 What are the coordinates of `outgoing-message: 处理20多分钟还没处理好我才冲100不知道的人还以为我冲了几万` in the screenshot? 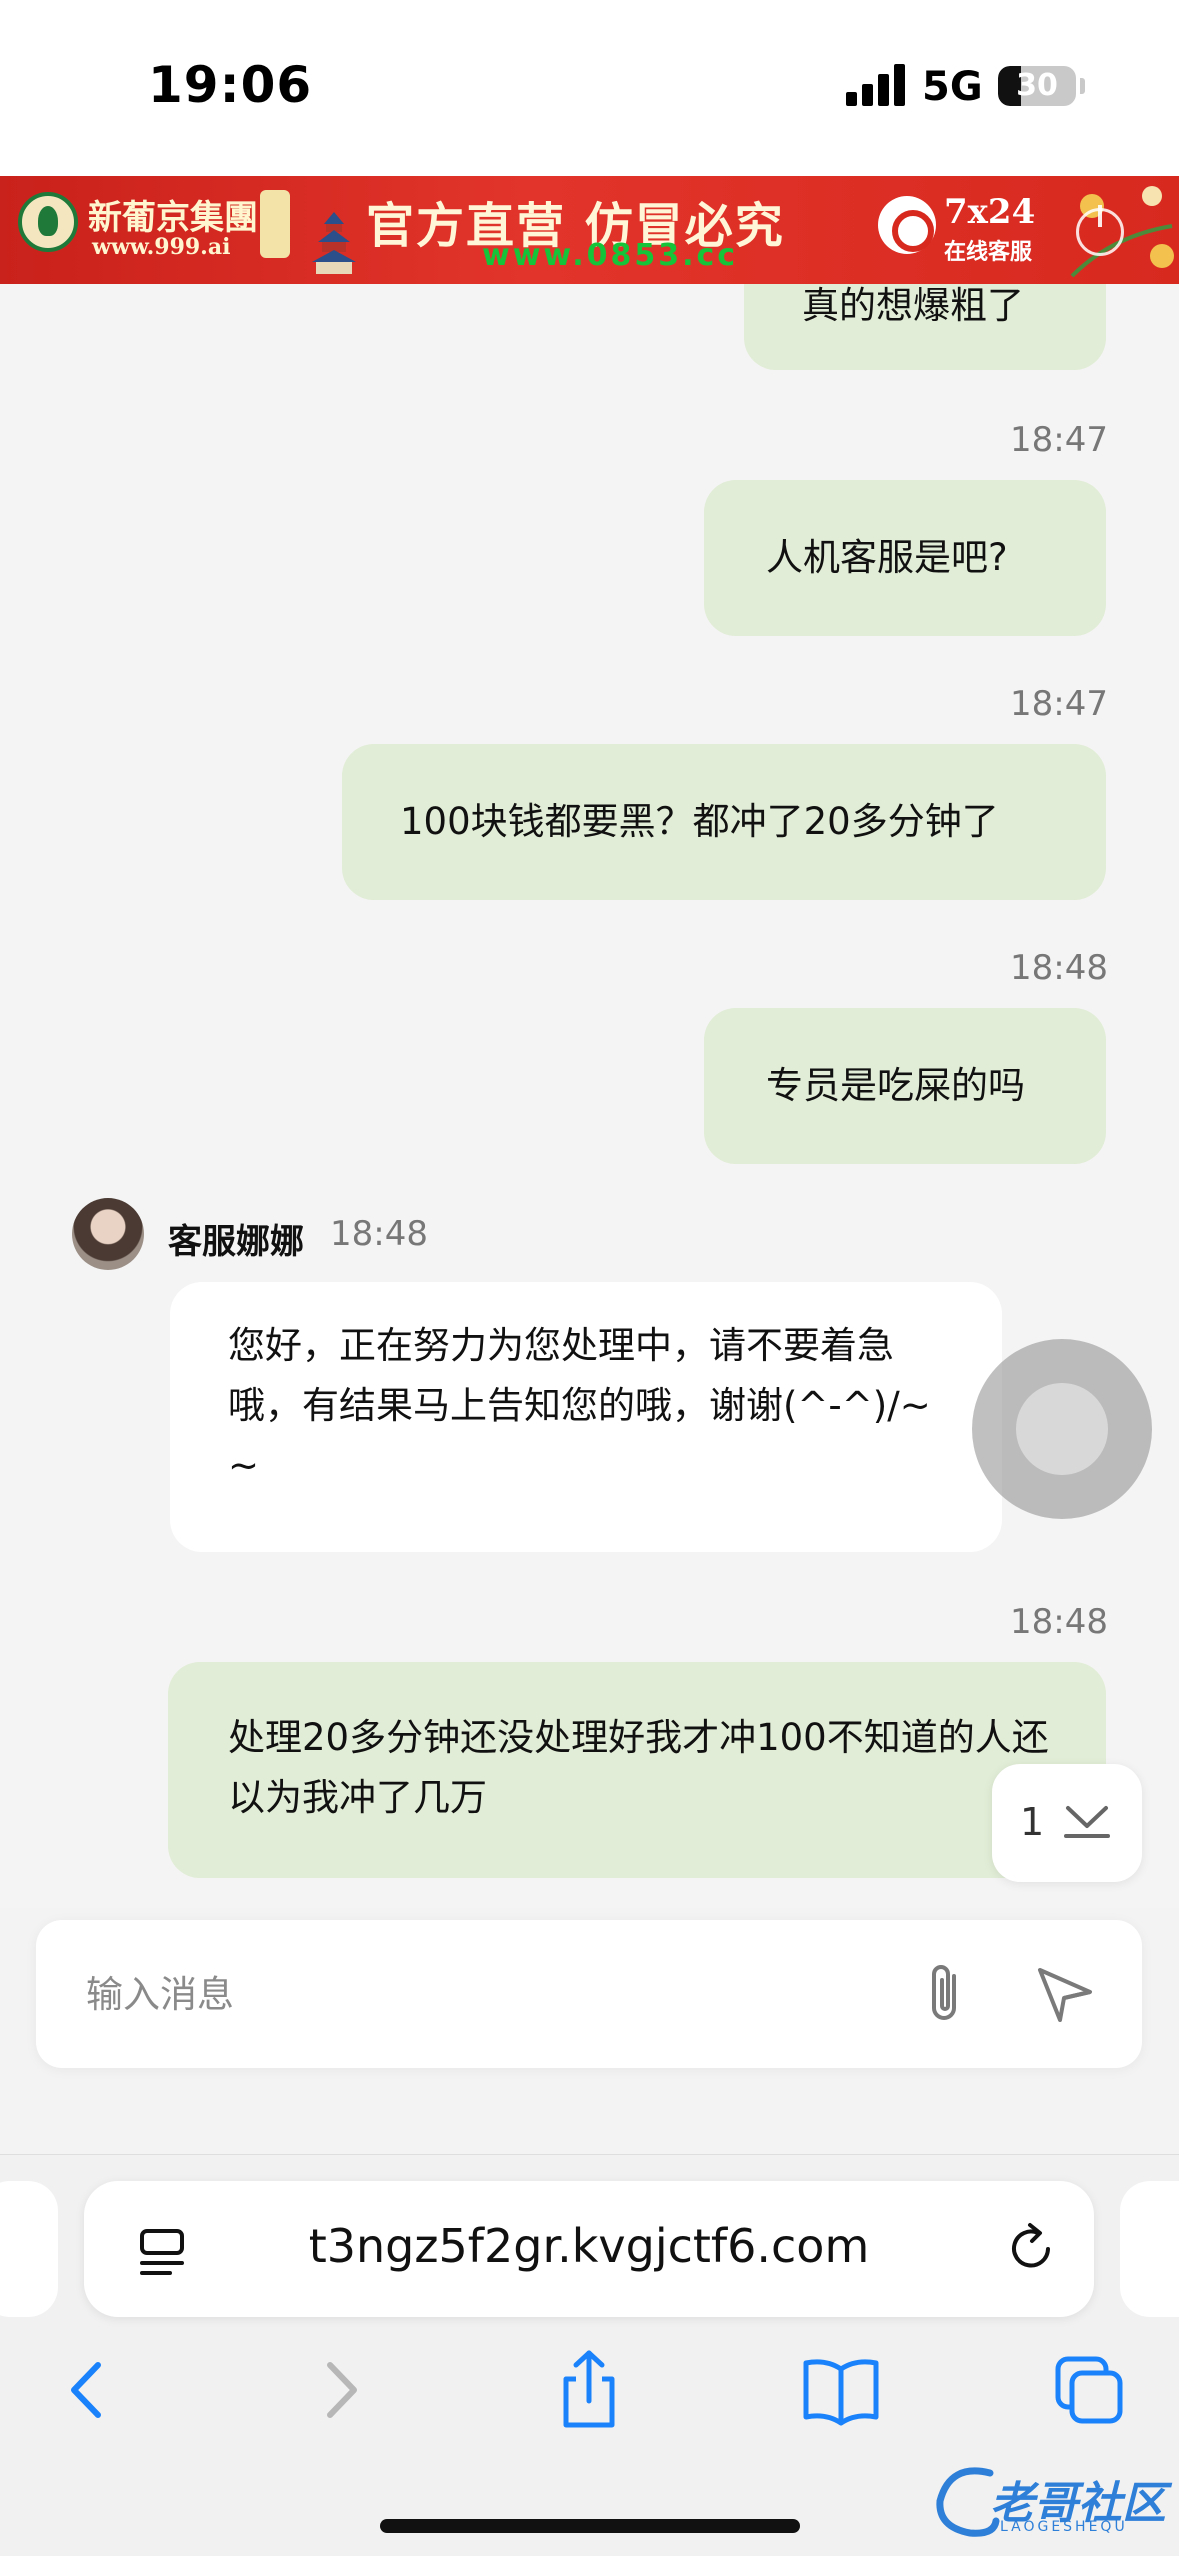 It's located at (637, 1770).